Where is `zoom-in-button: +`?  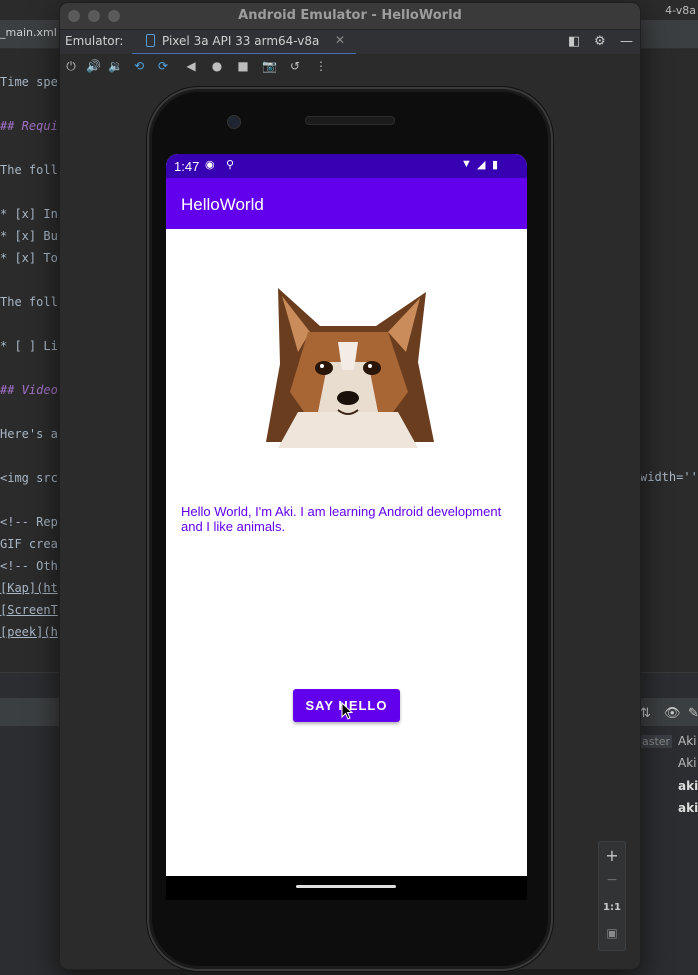
zoom-in-button: + is located at coordinates (612, 855).